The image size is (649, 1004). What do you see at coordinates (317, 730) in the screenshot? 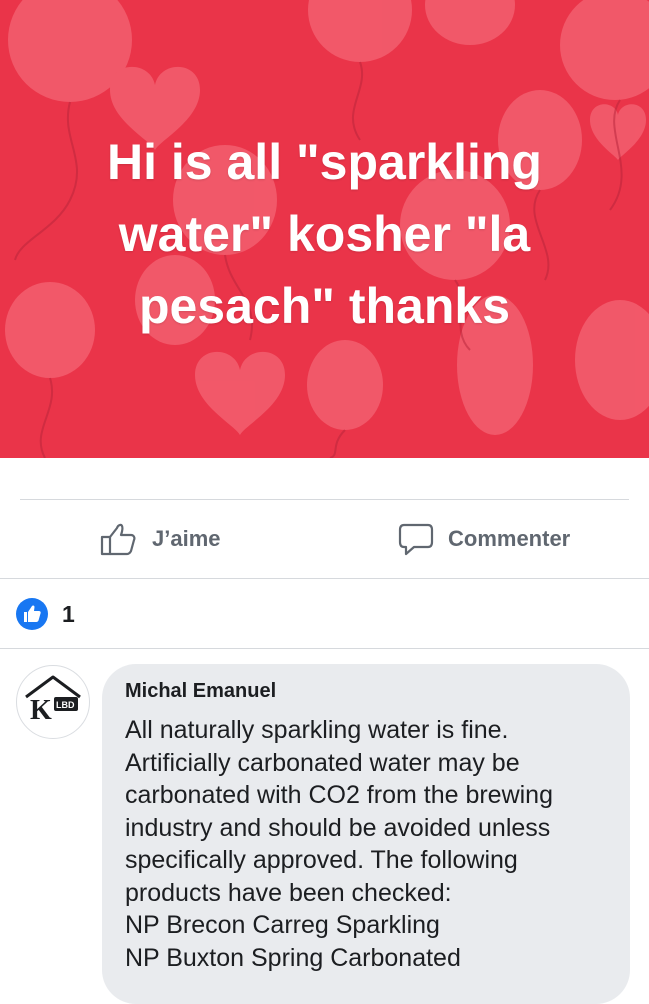
I see `comment-line: All naturally sparkling water is fine.` at bounding box center [317, 730].